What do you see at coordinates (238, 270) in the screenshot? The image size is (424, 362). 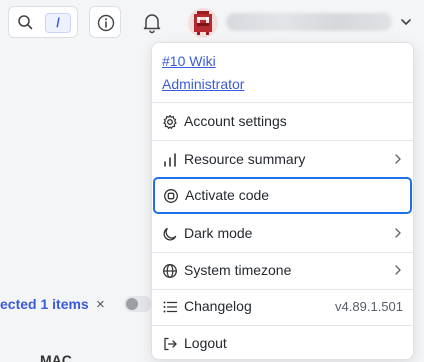 I see `menu-item-label: System timezone` at bounding box center [238, 270].